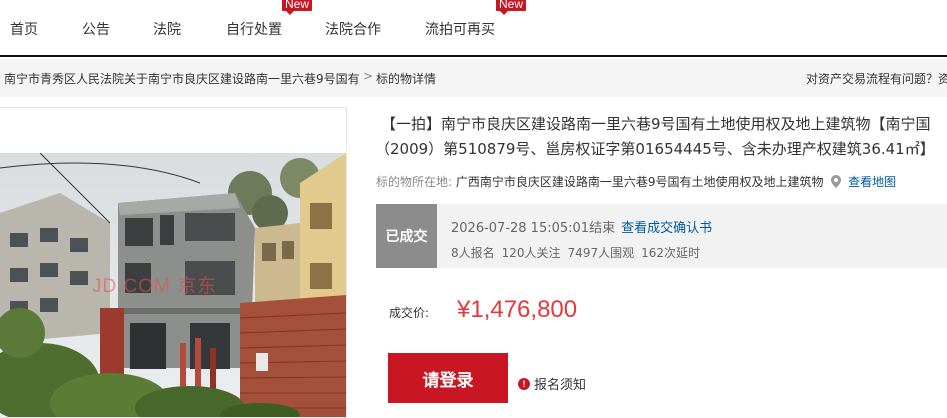 This screenshot has height=418, width=947. What do you see at coordinates (670, 253) in the screenshot?
I see `delay-count: 162次延时` at bounding box center [670, 253].